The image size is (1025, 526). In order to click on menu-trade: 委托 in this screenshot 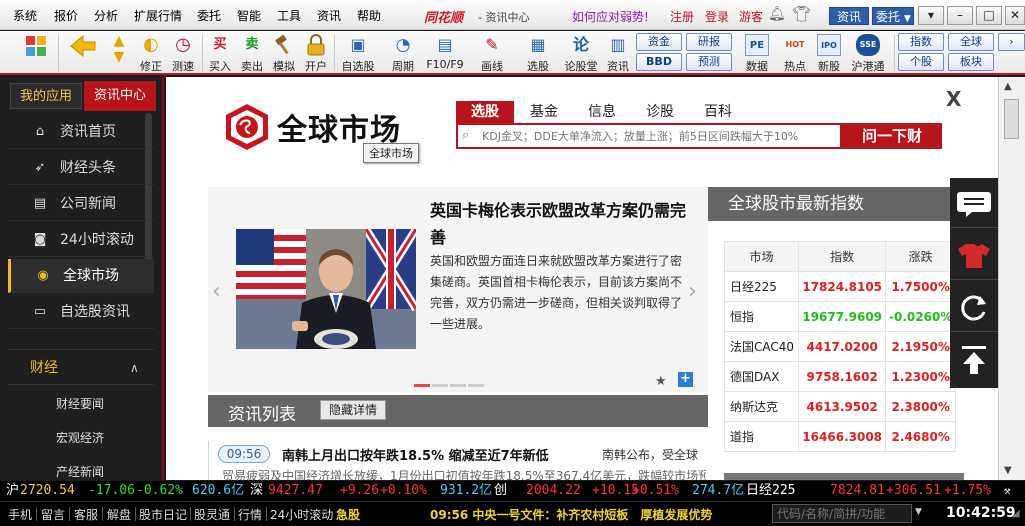, I will do `click(209, 15)`.